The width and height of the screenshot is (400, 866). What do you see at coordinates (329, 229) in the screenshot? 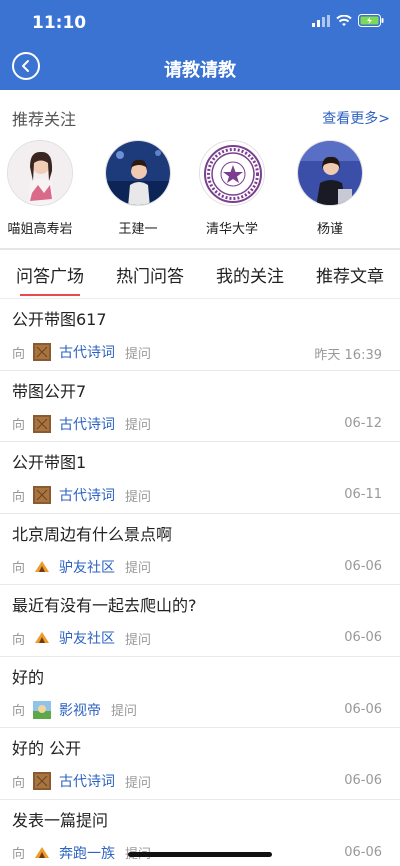
I see `recommend-name: 杨谨` at bounding box center [329, 229].